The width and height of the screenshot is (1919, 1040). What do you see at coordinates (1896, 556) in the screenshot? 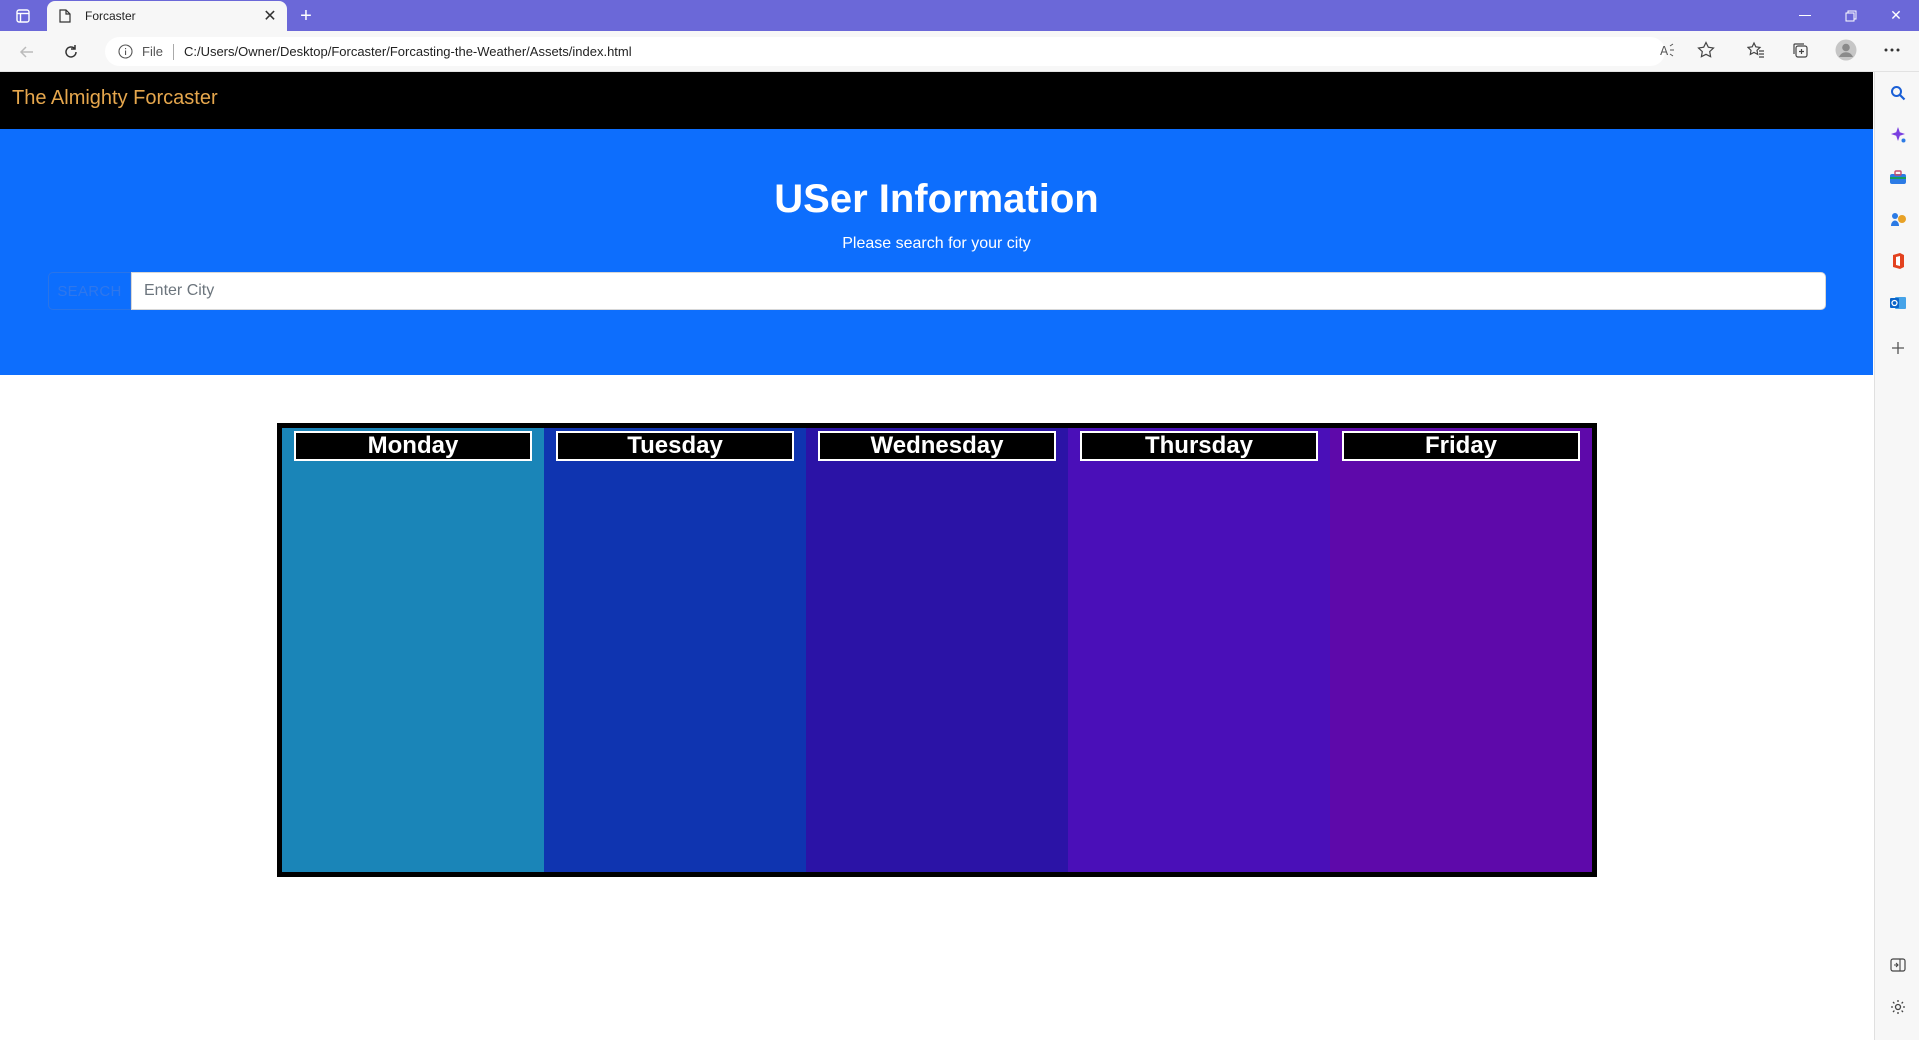
I see `edge-sidebar` at bounding box center [1896, 556].